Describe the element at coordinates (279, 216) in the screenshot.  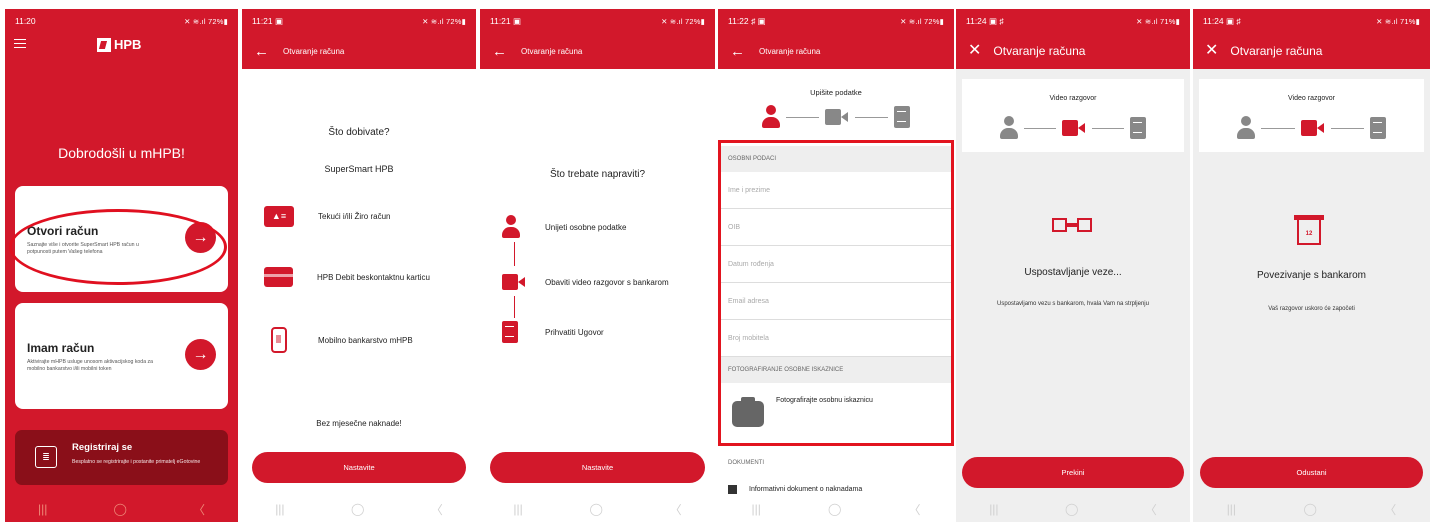
I see `id-card-icon: ▲≡` at that location.